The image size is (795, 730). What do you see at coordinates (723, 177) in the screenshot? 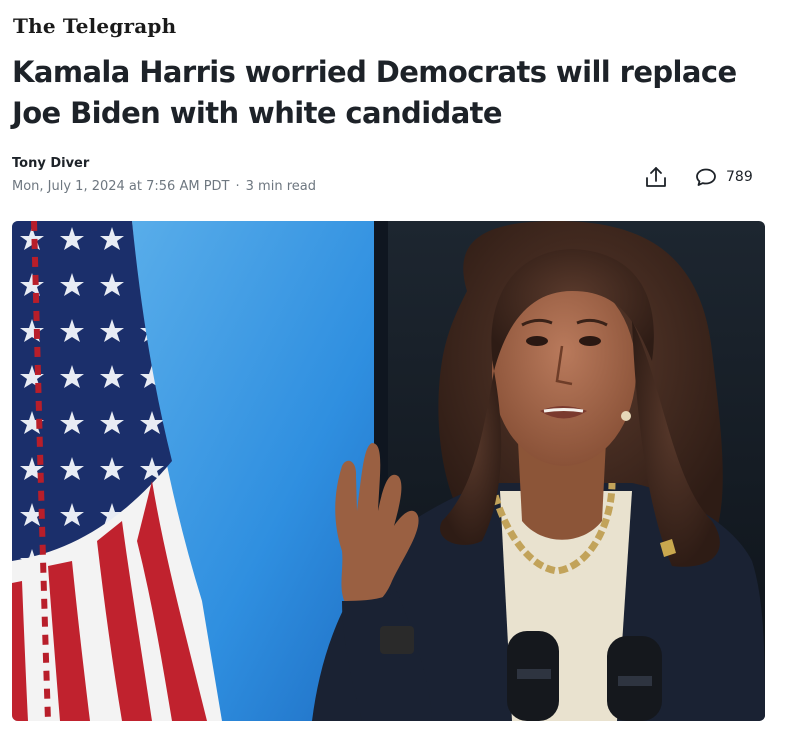
I see `comments-button: 789` at bounding box center [723, 177].